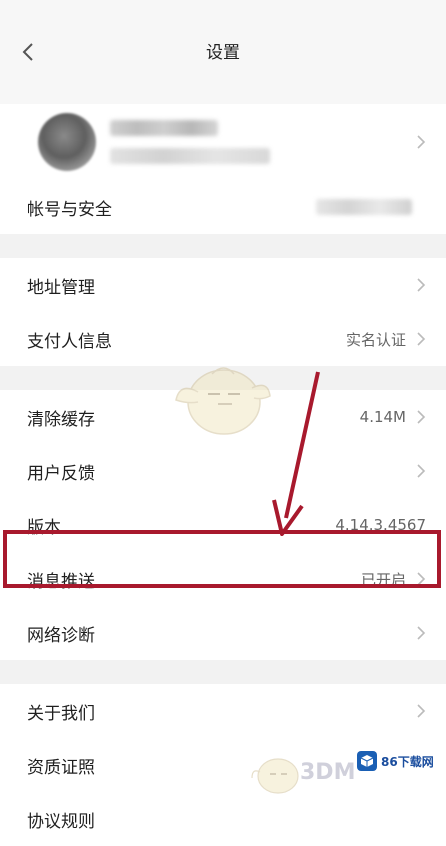  I want to click on mascot-watermark, so click(223, 401).